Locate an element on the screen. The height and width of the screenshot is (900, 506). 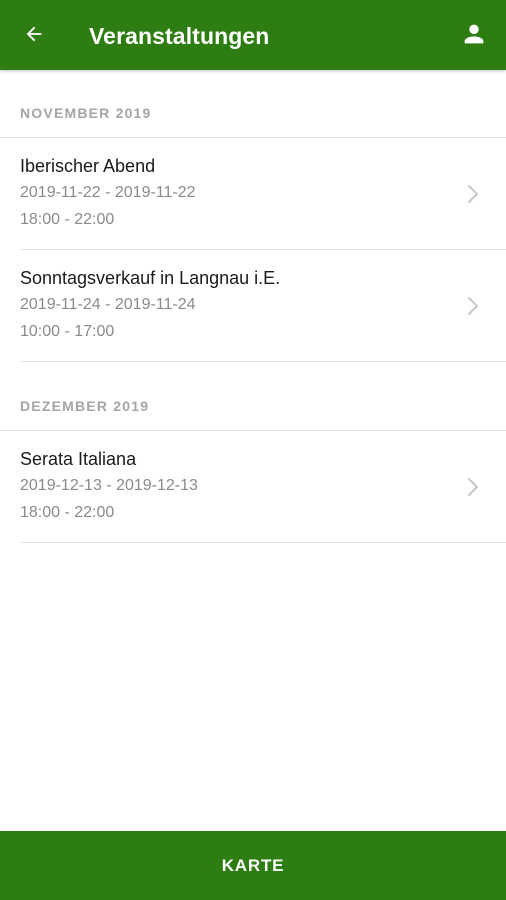
event-time: 10:00 - 17:00 is located at coordinates (67, 331).